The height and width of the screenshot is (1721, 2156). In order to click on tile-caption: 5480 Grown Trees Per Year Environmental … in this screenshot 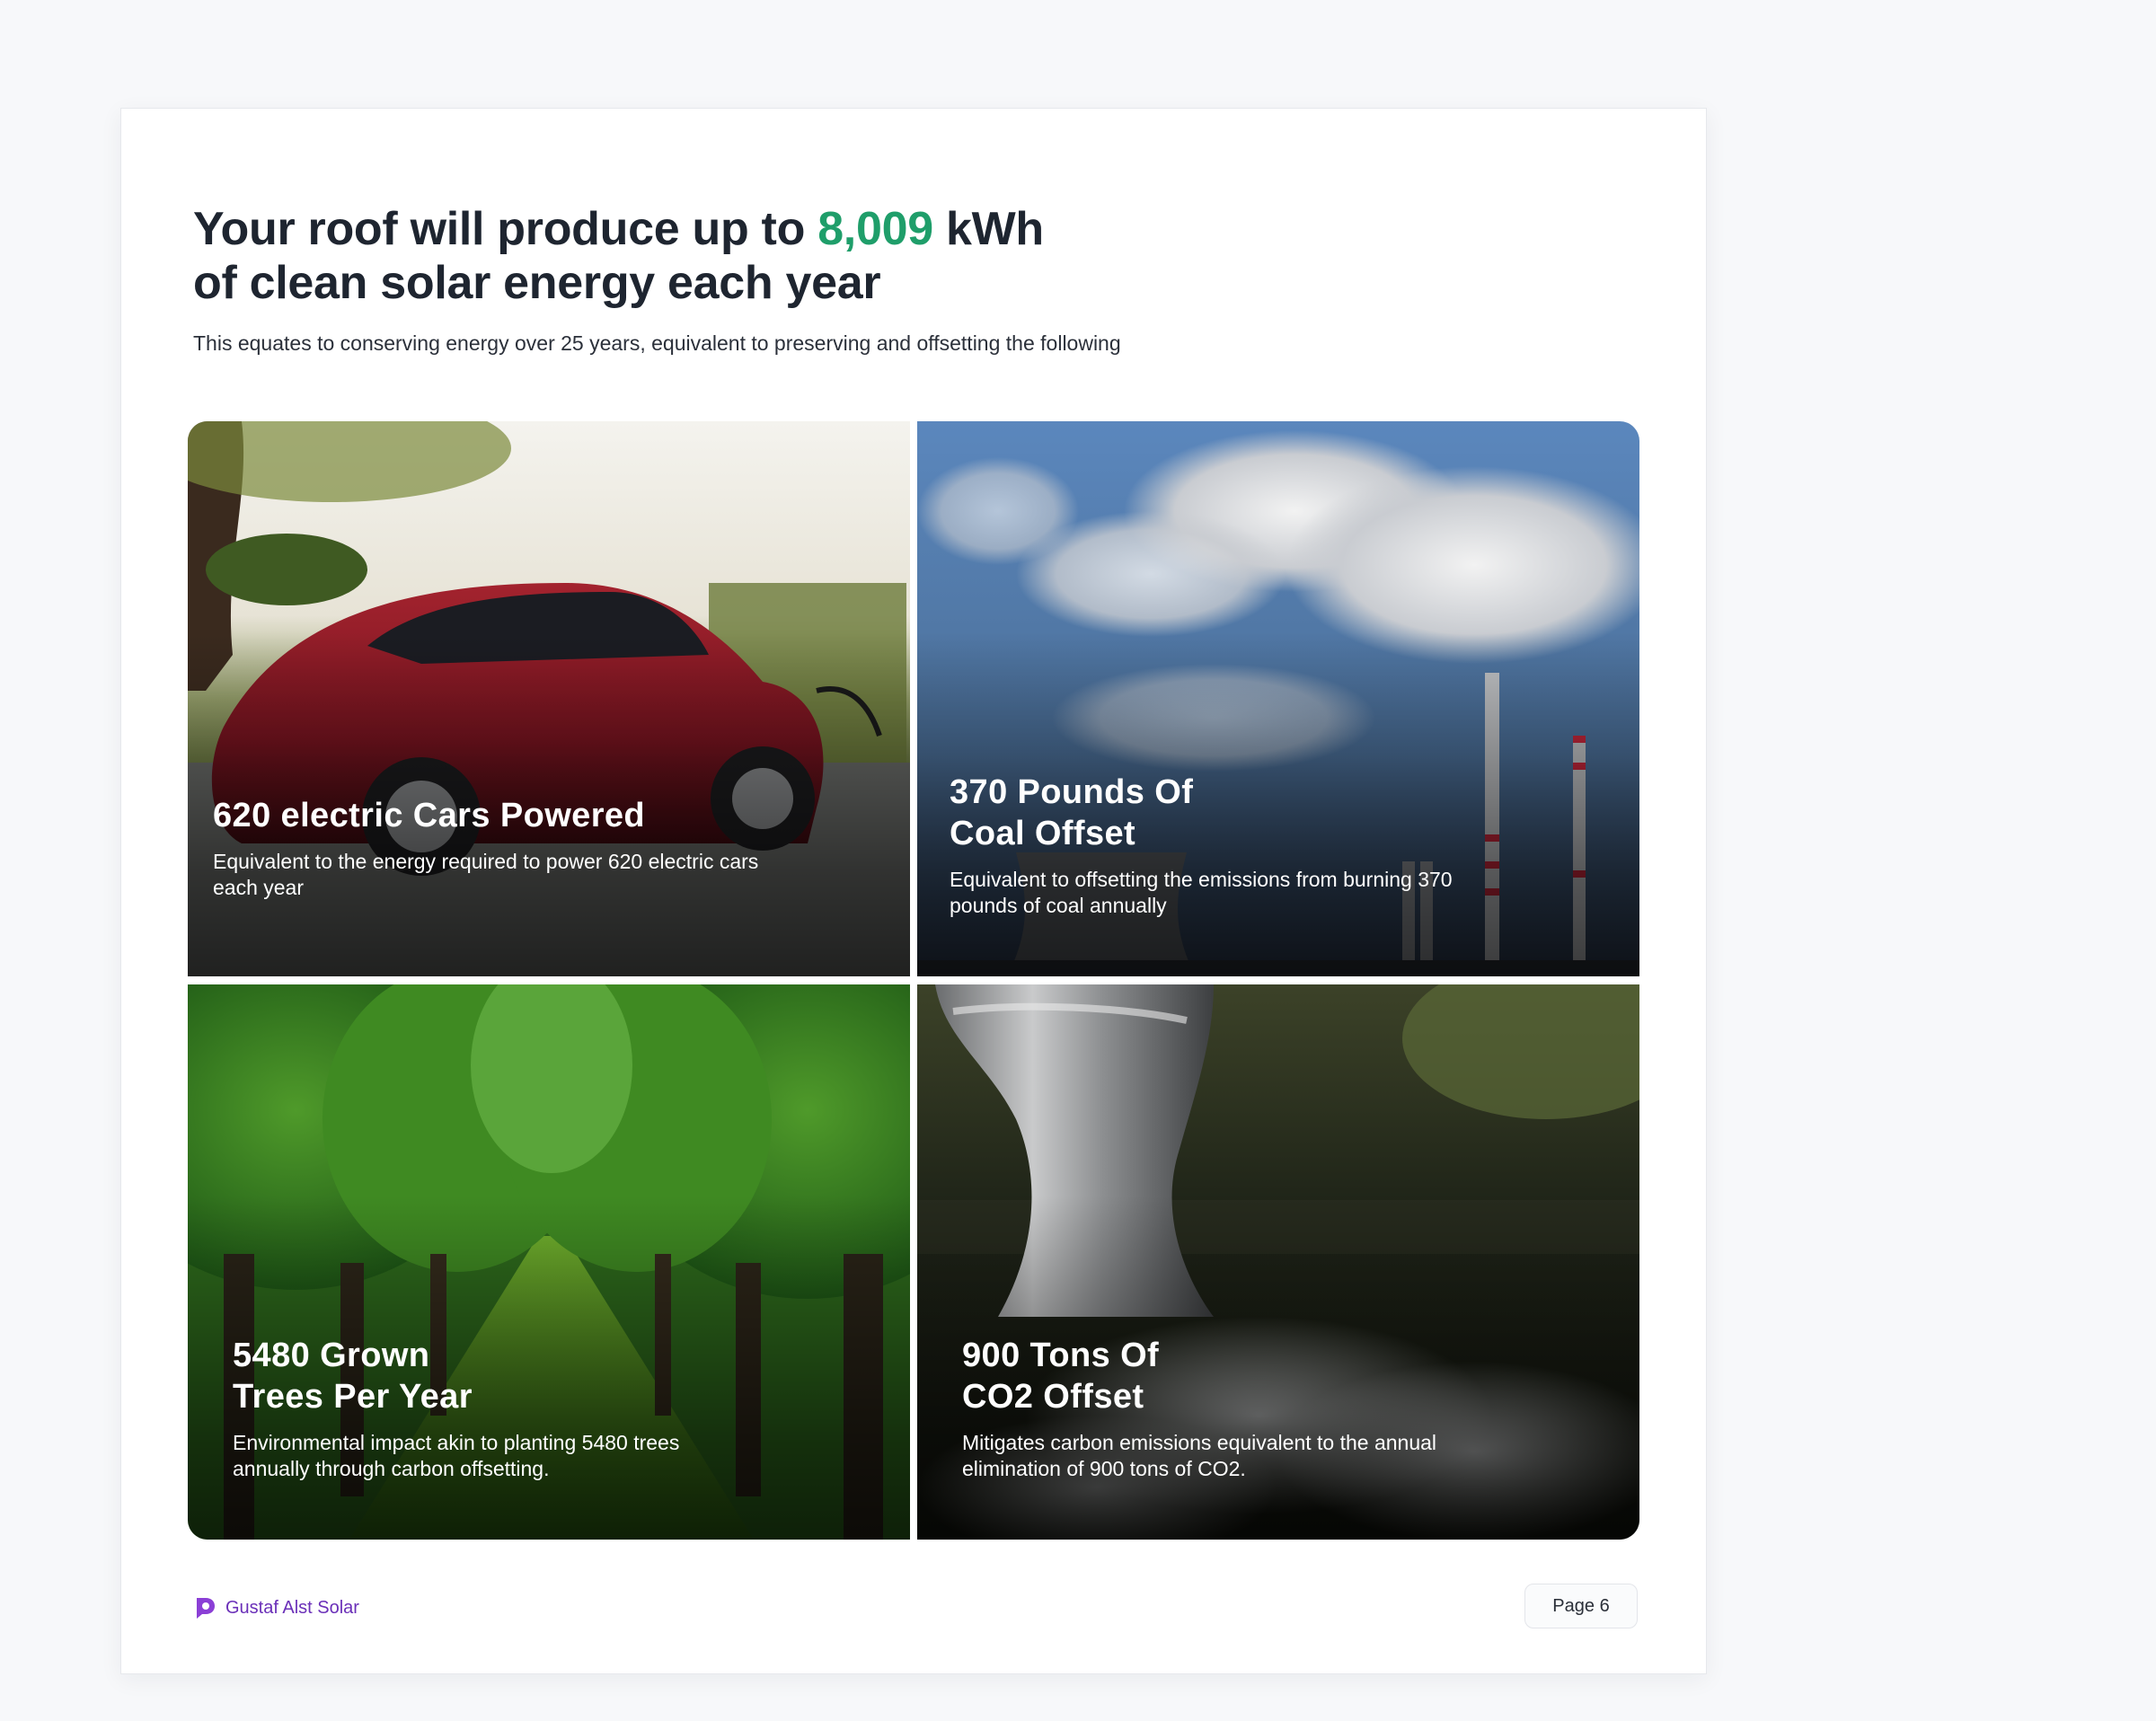, I will do `click(485, 1408)`.